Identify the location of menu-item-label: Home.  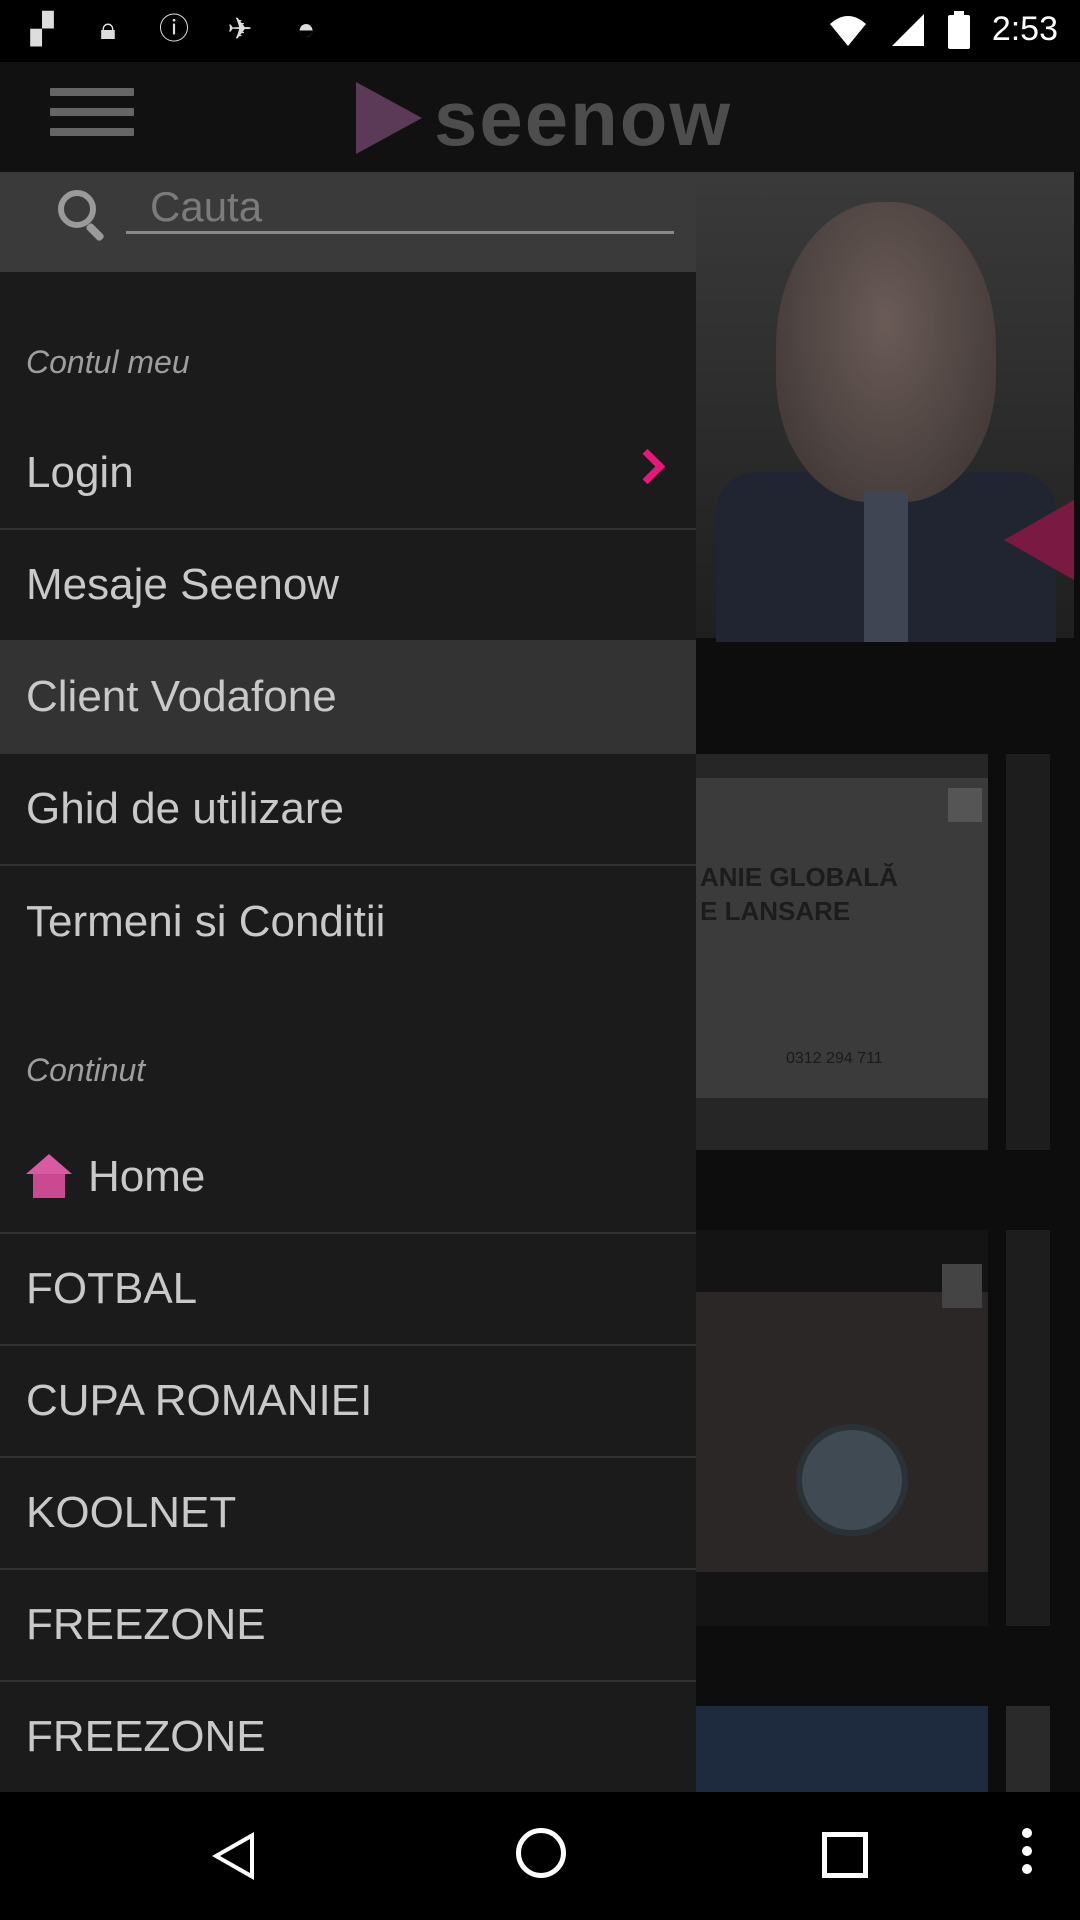
(147, 1176).